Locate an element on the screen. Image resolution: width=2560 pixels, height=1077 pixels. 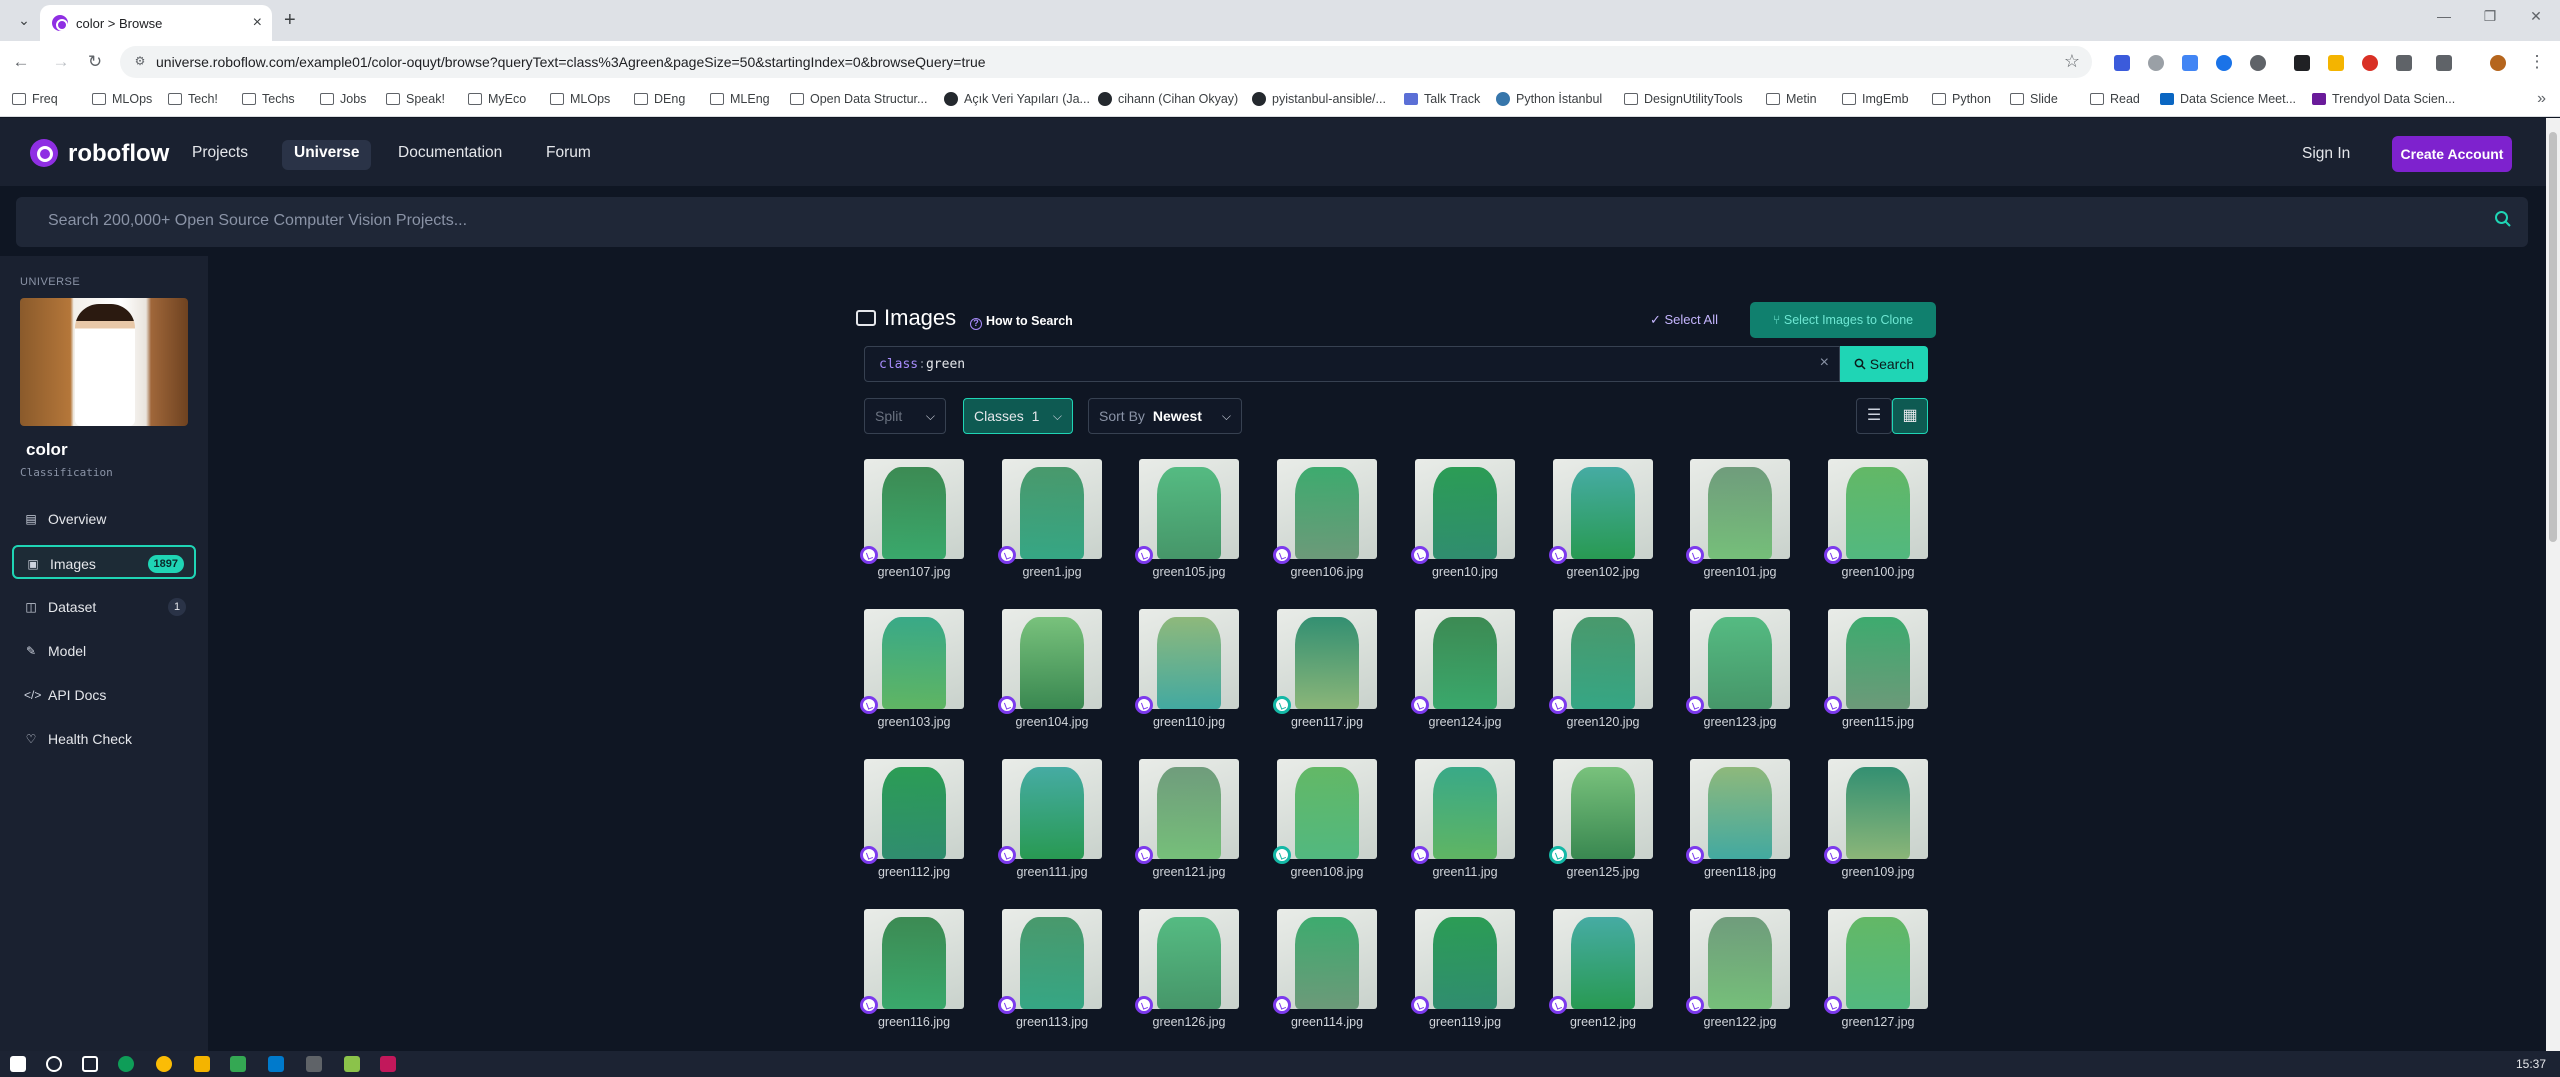
bookmark-folder: Metin is located at coordinates (1791, 99).